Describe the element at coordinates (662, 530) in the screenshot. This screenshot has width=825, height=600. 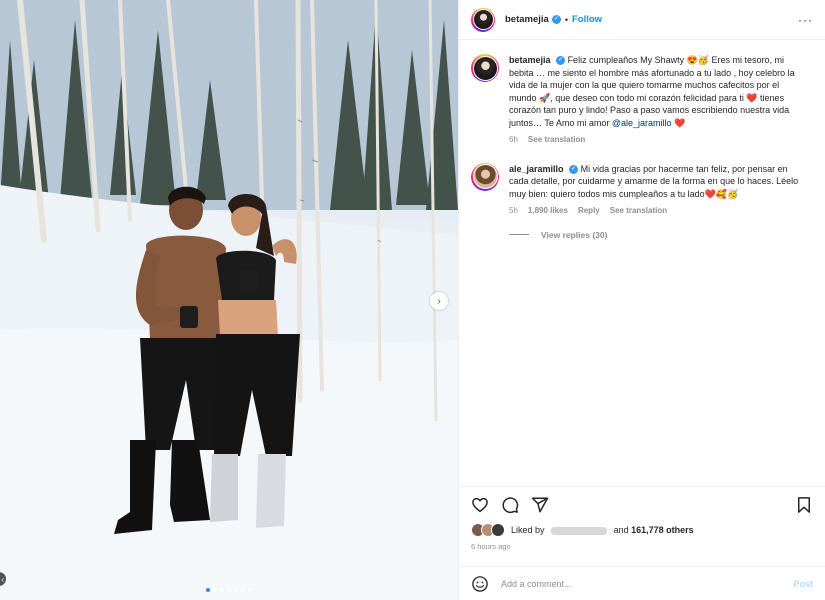
I see `likes-count: 161,778 others` at that location.